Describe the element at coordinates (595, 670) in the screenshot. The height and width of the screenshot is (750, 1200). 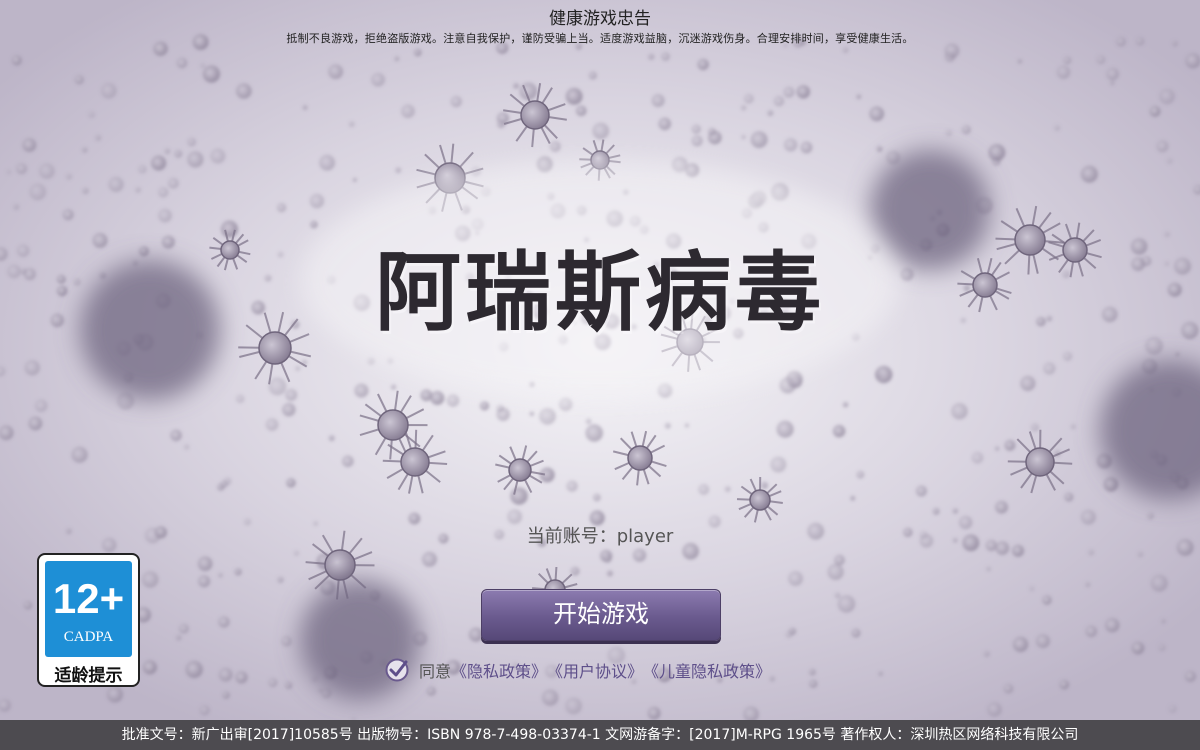
I see `user-agreement-link: 《用户协议》` at that location.